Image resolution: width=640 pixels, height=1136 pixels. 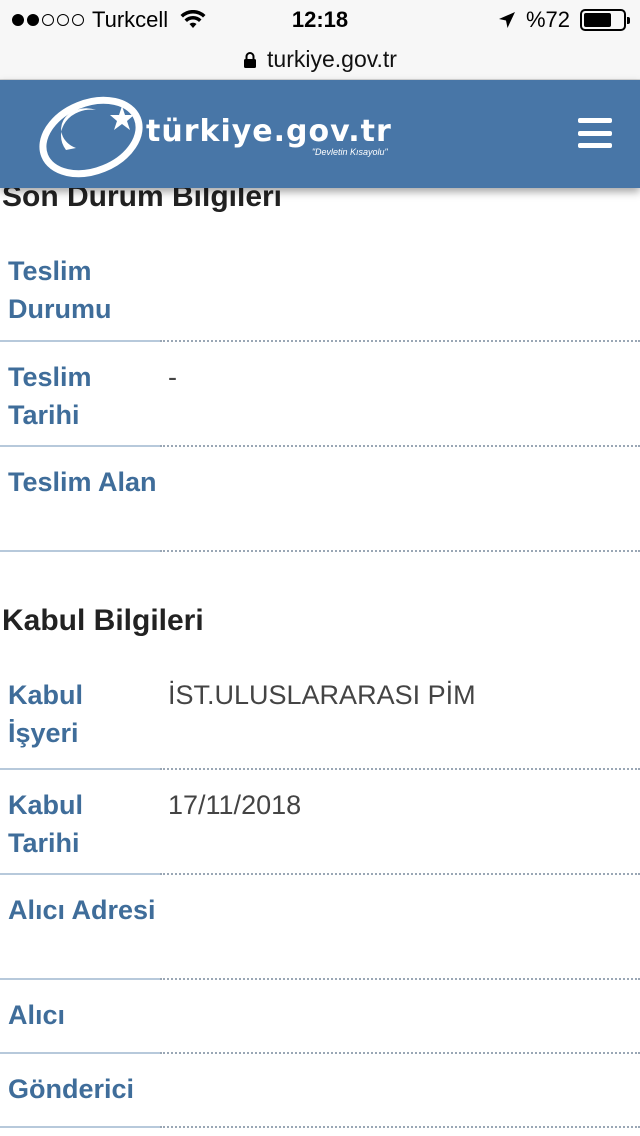 What do you see at coordinates (80, 394) in the screenshot?
I see `row-label: Teslim Tarihi` at bounding box center [80, 394].